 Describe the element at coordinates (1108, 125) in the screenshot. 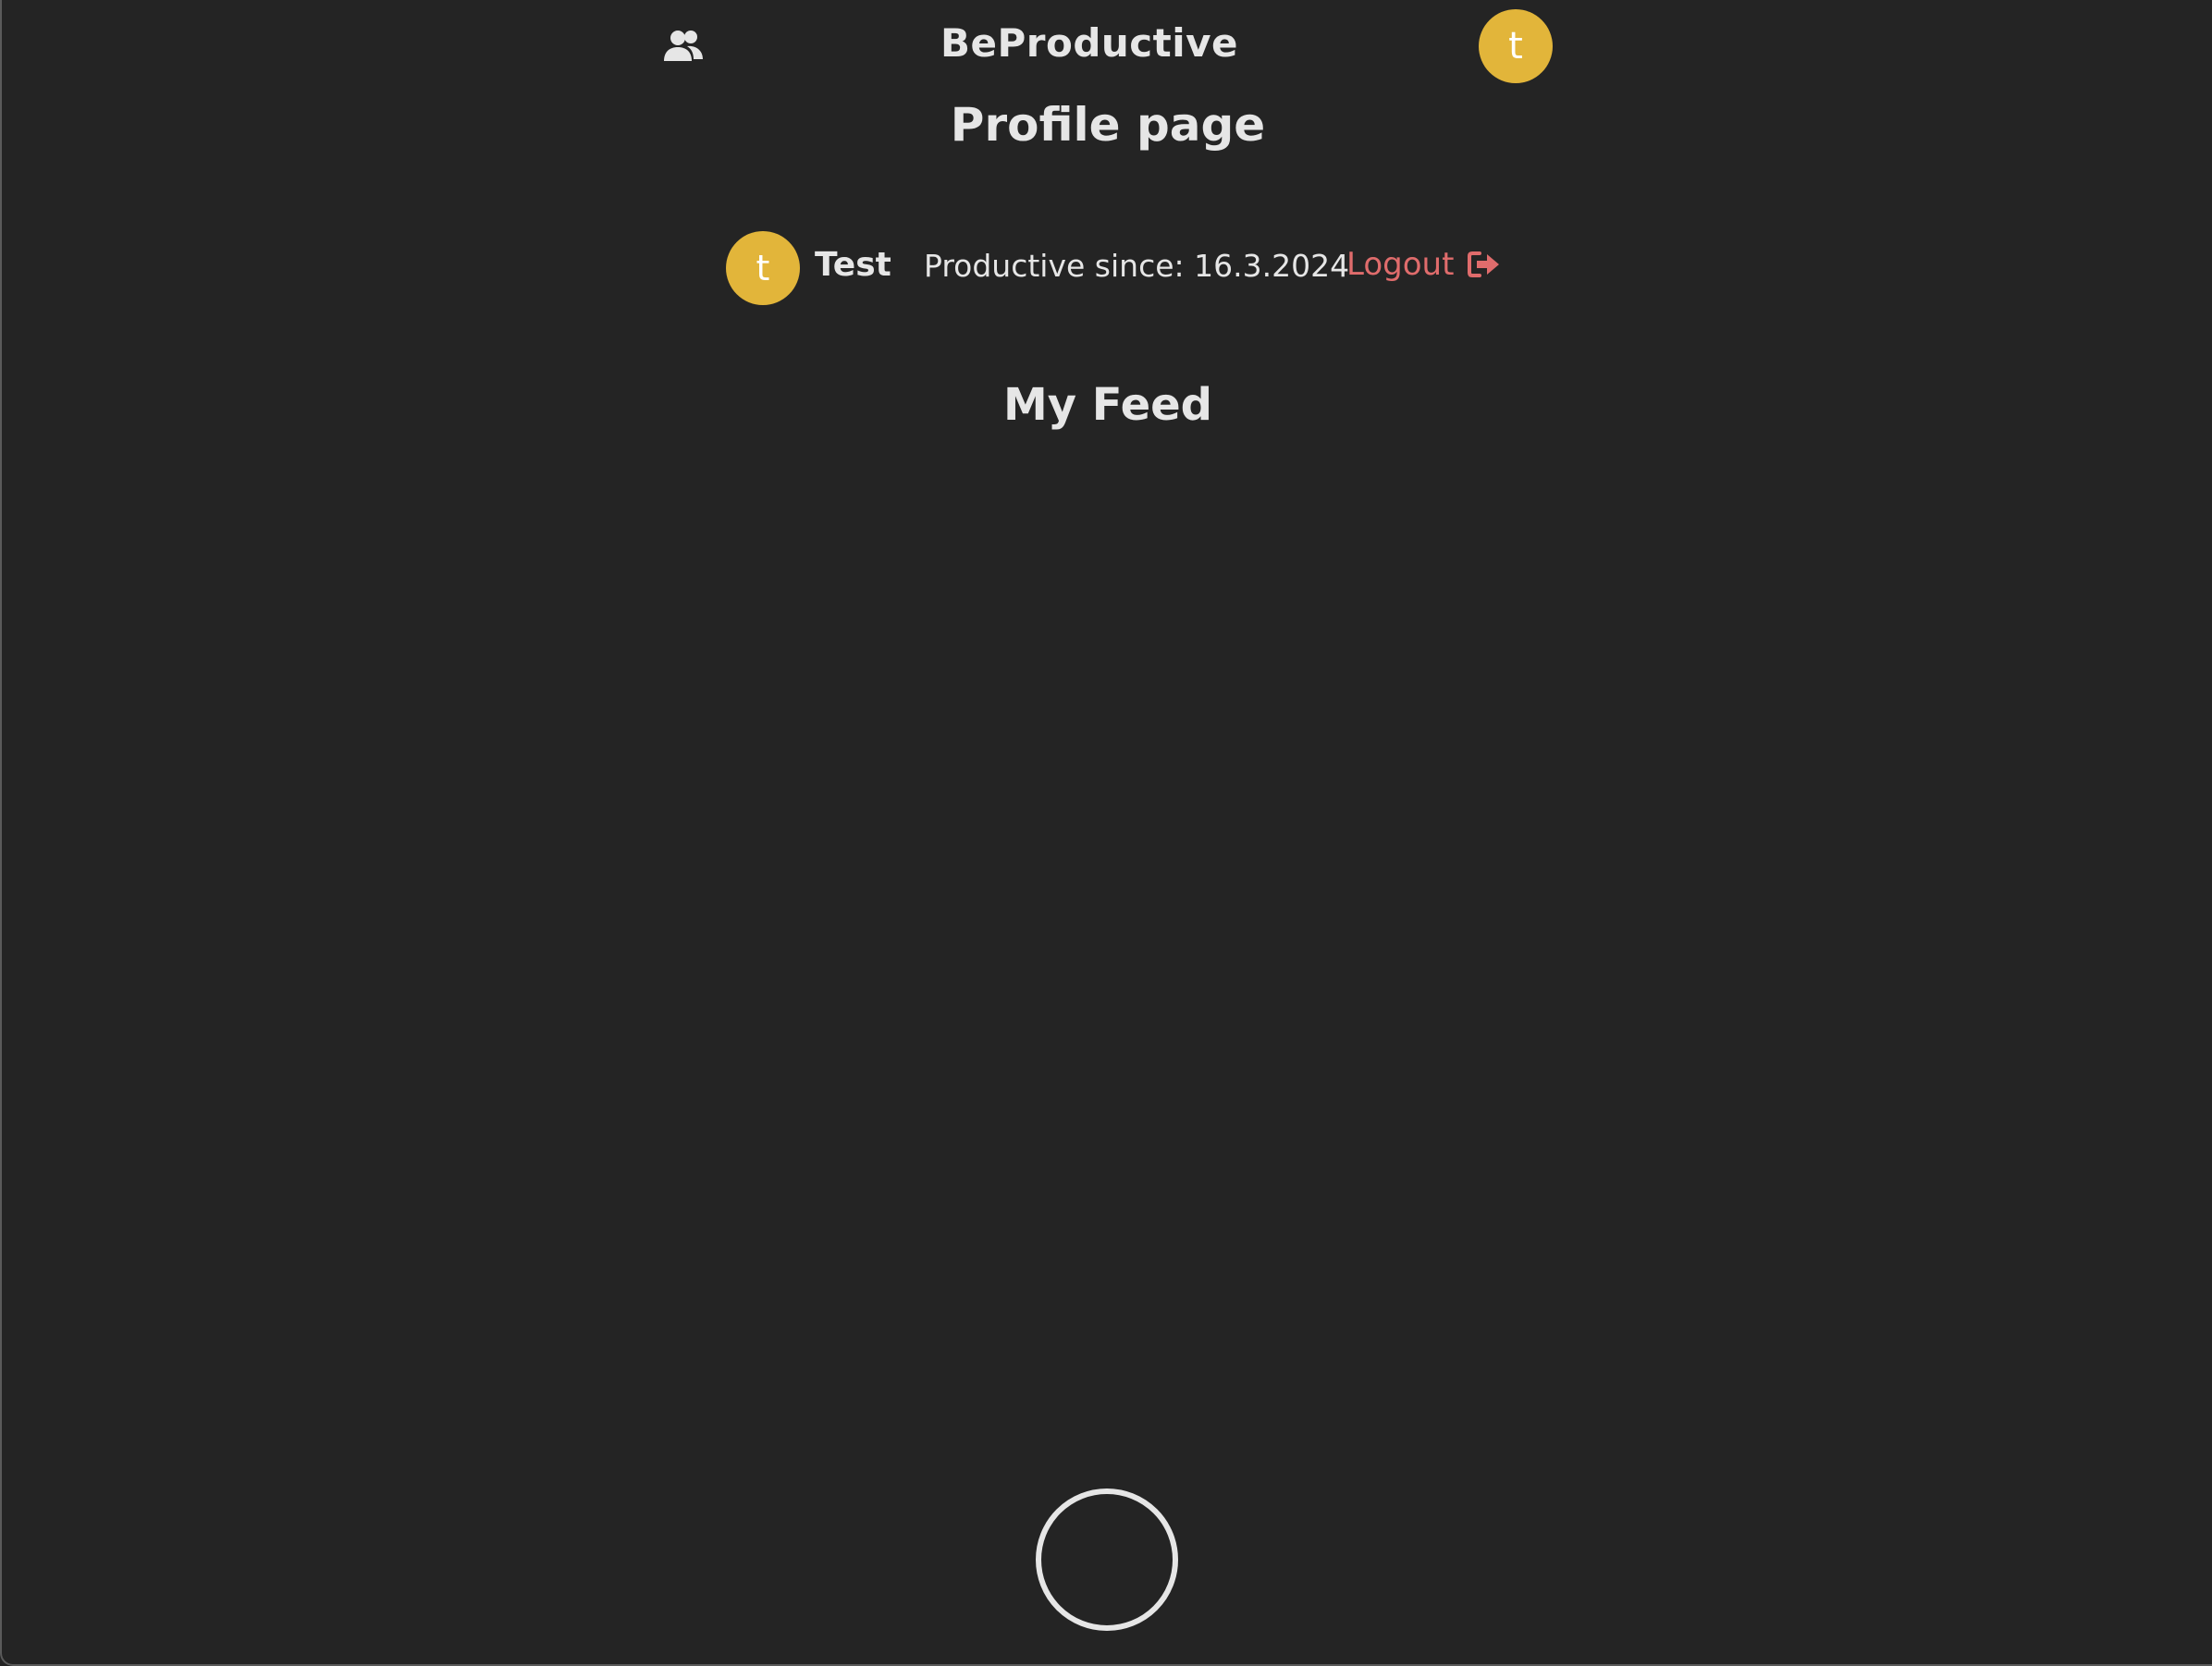

I see `page-title: Profile page` at that location.